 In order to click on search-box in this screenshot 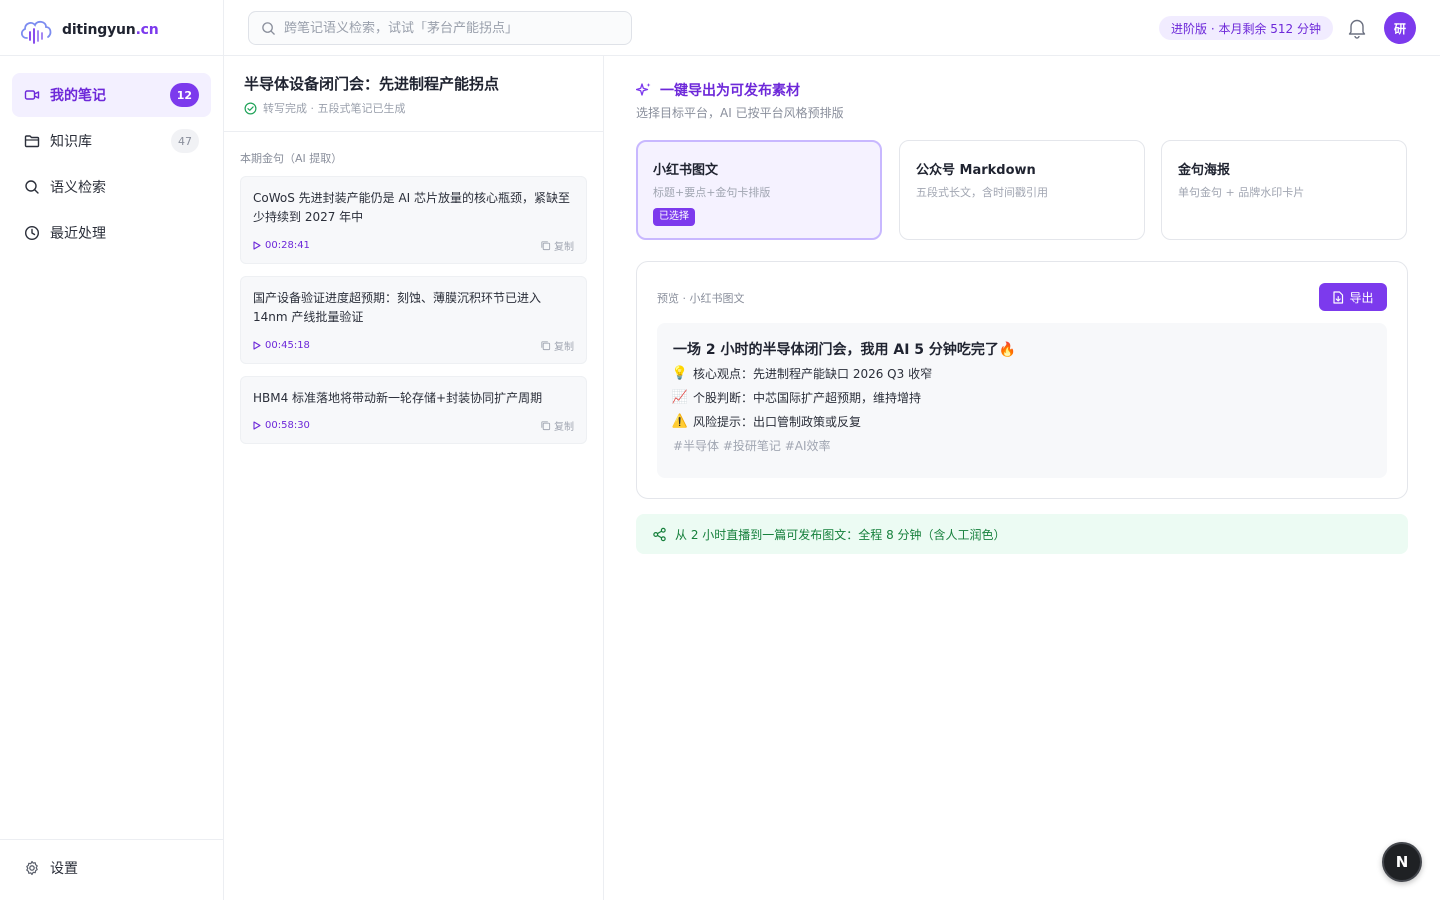, I will do `click(440, 28)`.